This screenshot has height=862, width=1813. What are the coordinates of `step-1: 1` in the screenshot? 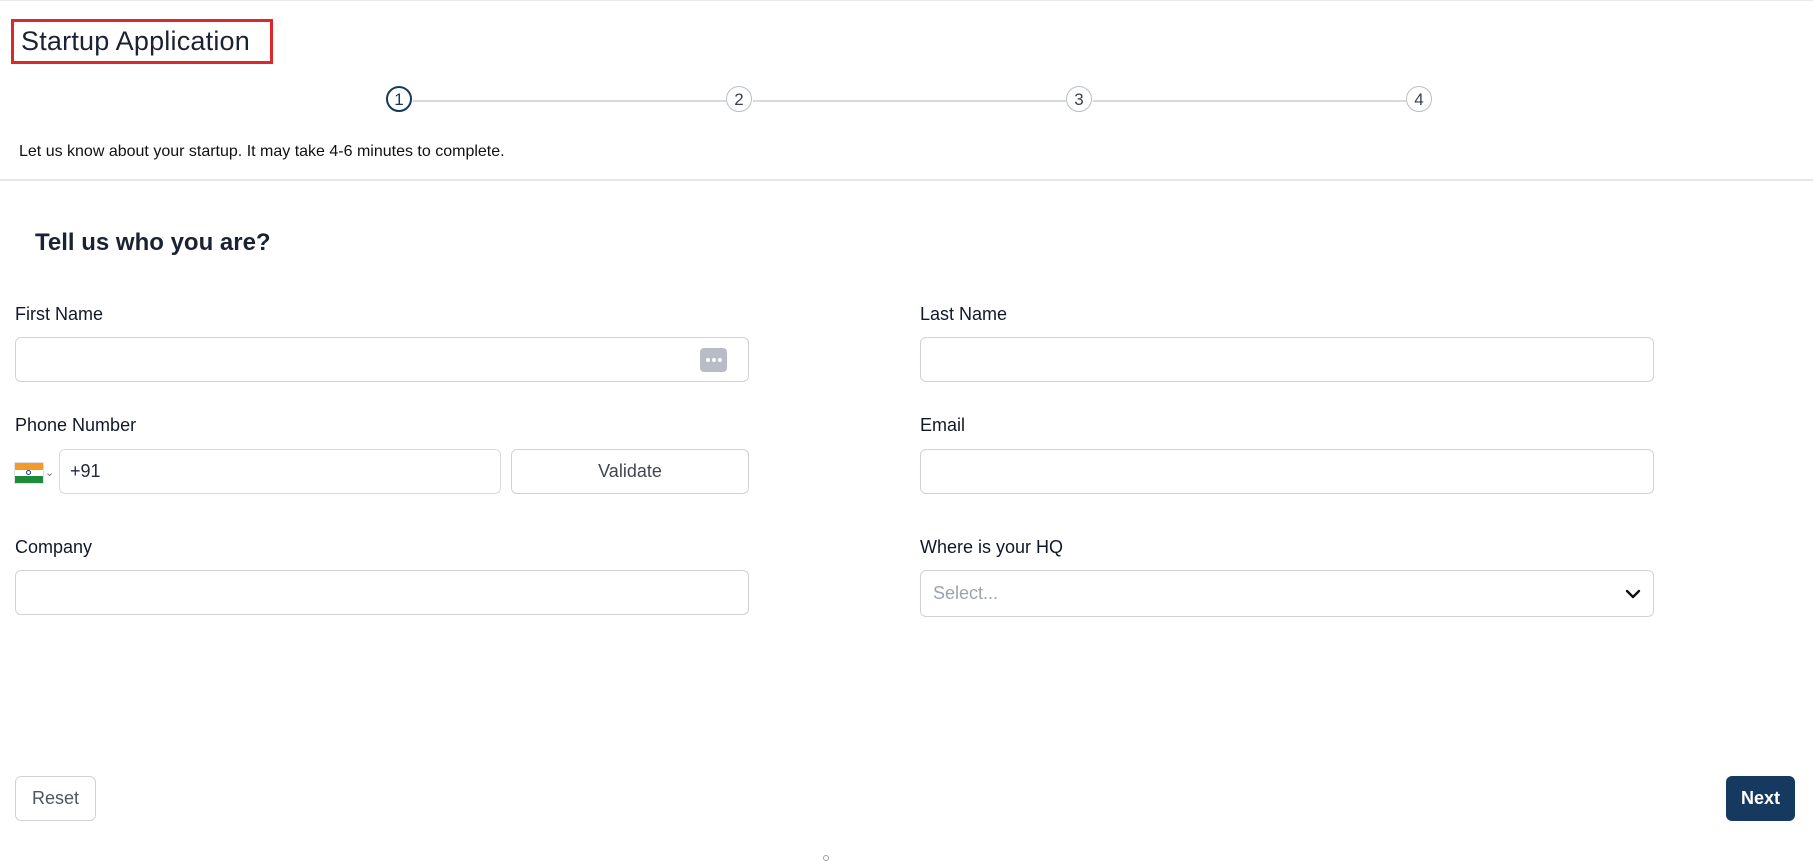 It's located at (399, 99).